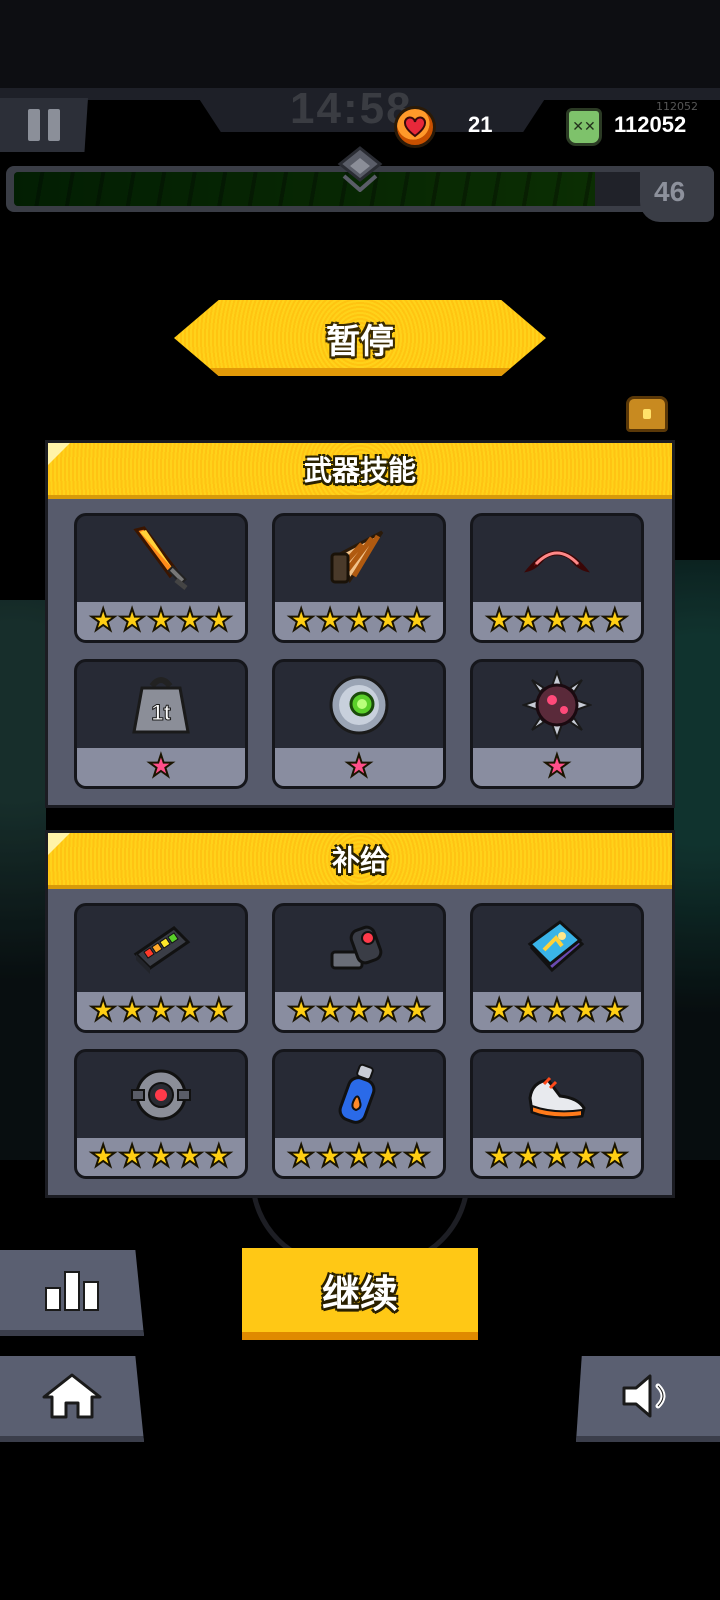  I want to click on weapons-panel-header: 武器技能, so click(360, 471).